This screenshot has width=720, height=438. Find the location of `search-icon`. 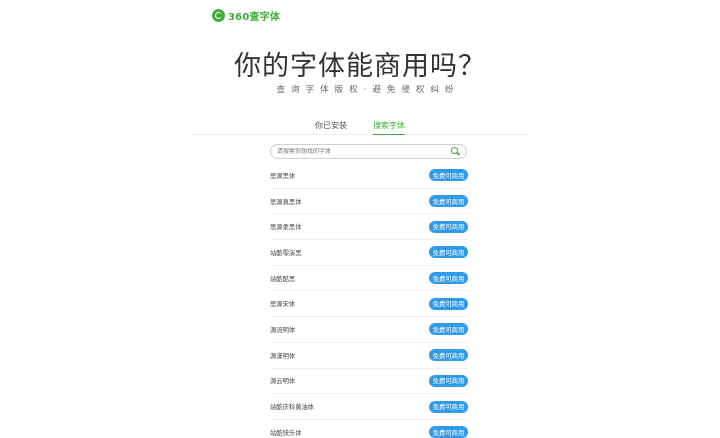

search-icon is located at coordinates (455, 151).